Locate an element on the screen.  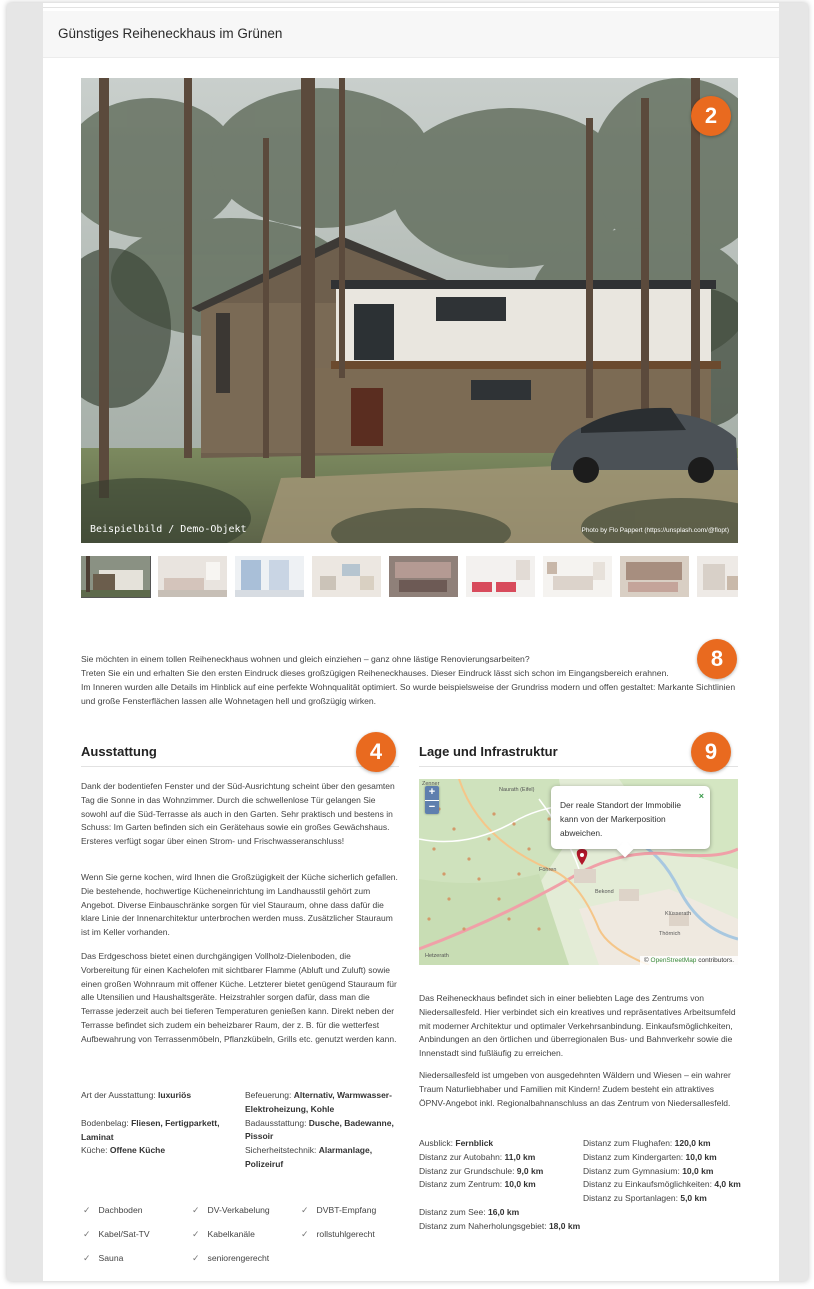
popup-close-icon: × is located at coordinates (701, 796).